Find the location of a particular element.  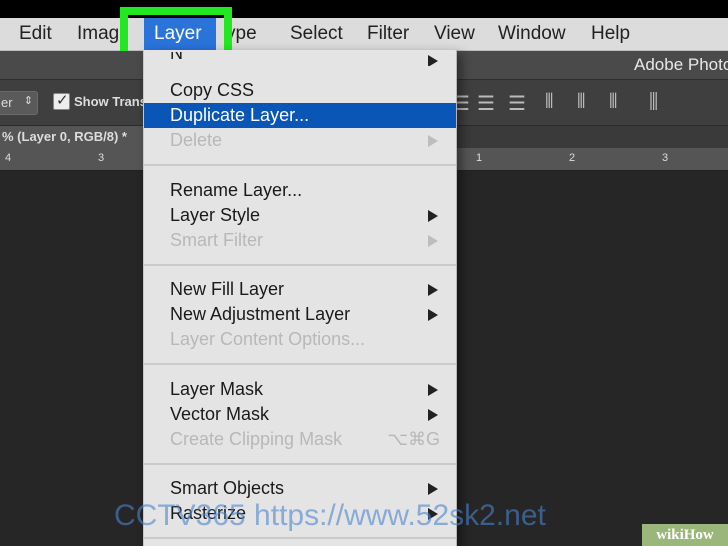

watermark-overlay: CCTV365 https://www.52sk2.net is located at coordinates (330, 515).